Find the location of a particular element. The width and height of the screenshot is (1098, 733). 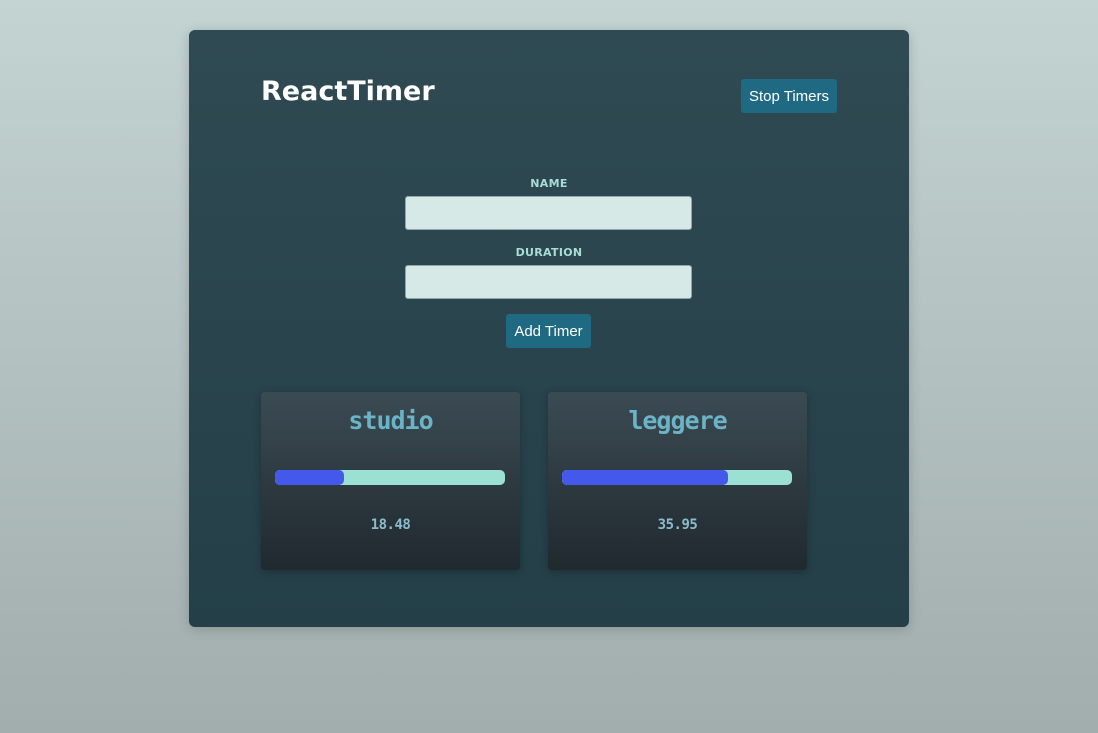

timer-card: studio 18.48 is located at coordinates (390, 481).